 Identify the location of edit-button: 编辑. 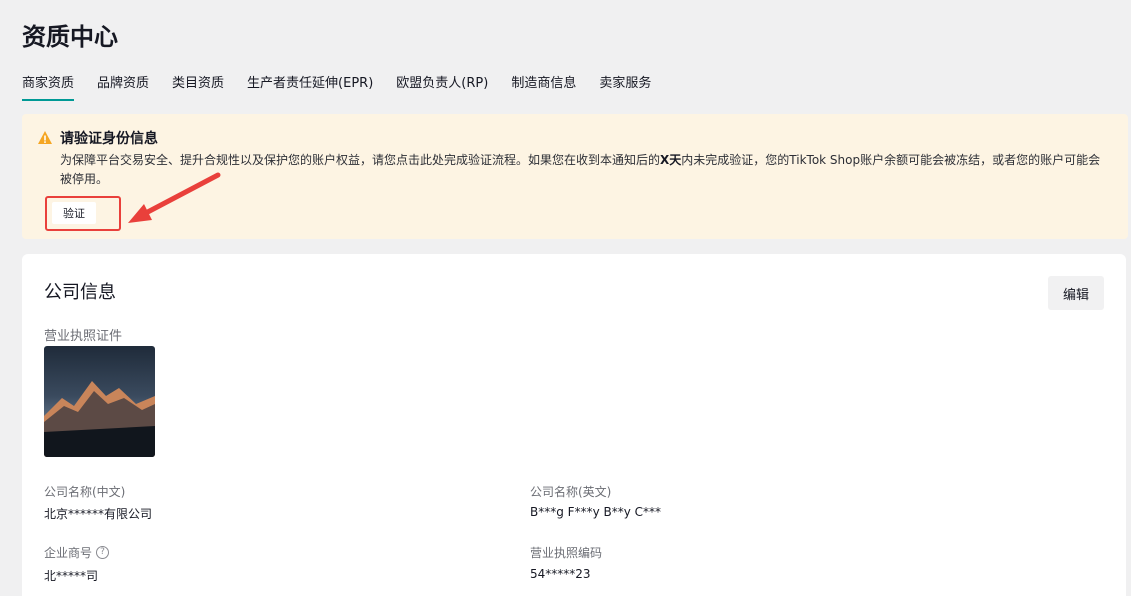
(1076, 293).